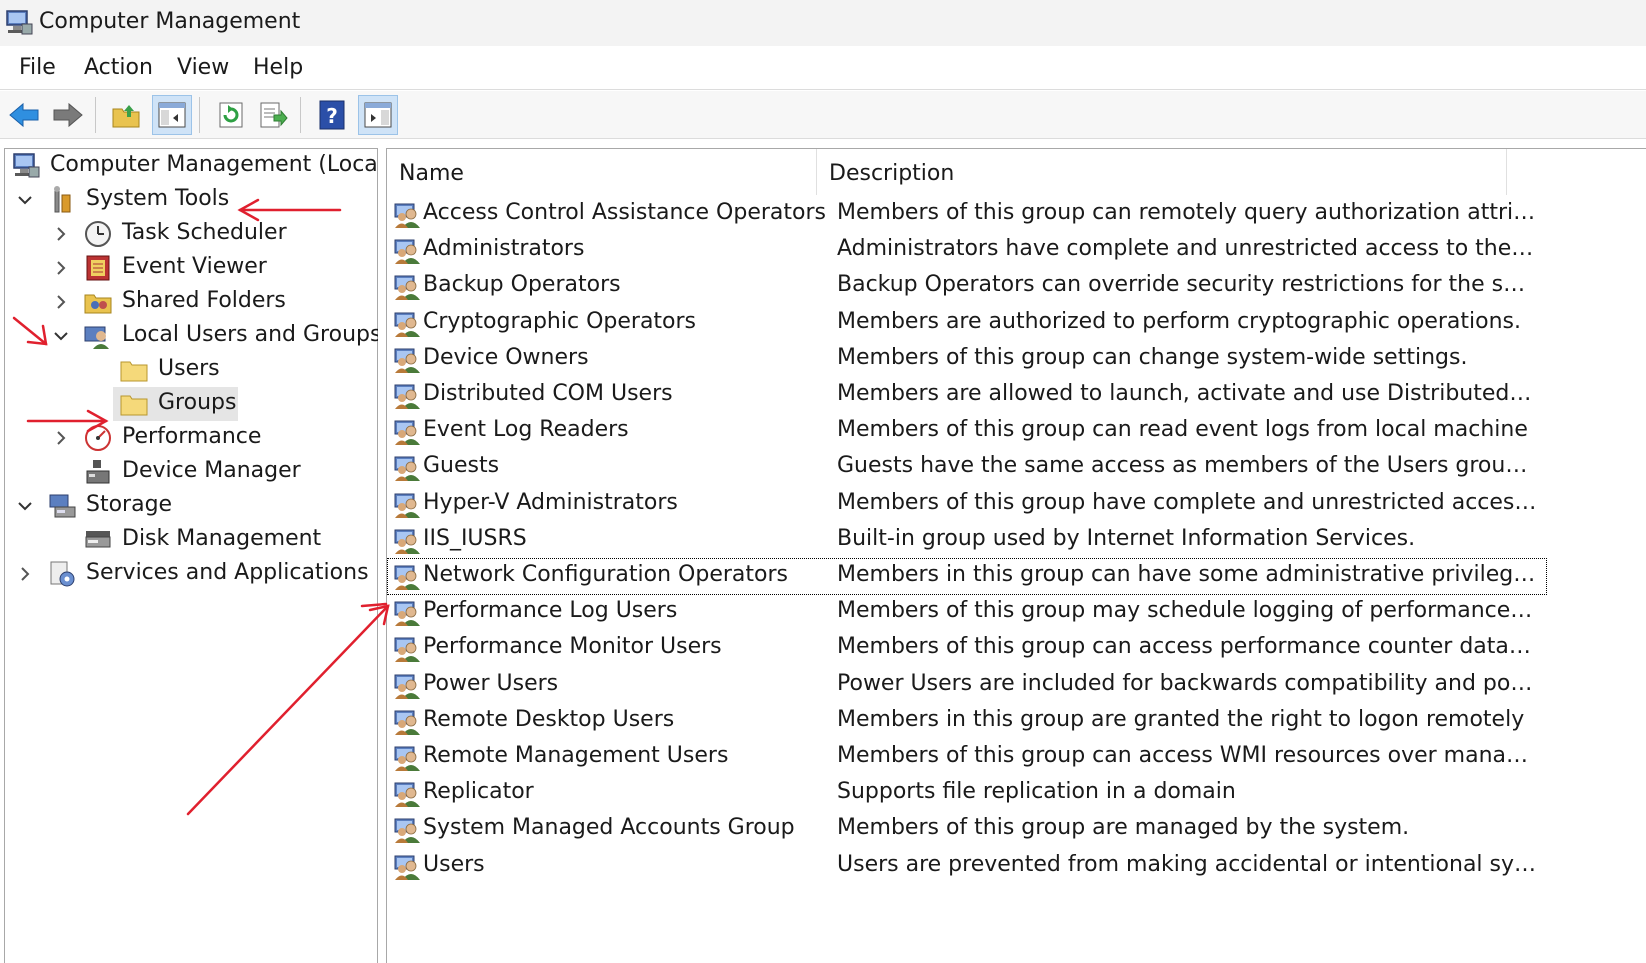  I want to click on folder-icon, so click(134, 405).